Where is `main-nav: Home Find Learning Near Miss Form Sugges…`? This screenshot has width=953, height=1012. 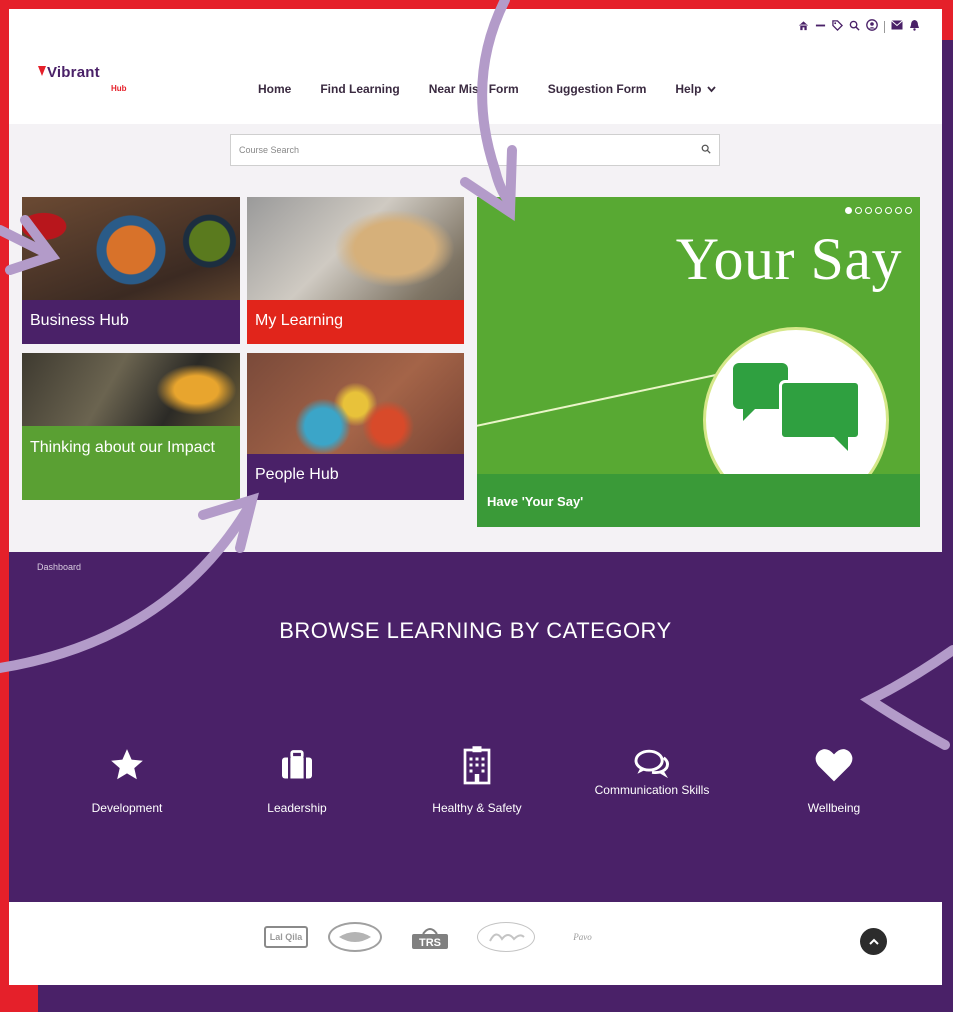
main-nav: Home Find Learning Near Miss Form Sugges… is located at coordinates (487, 89).